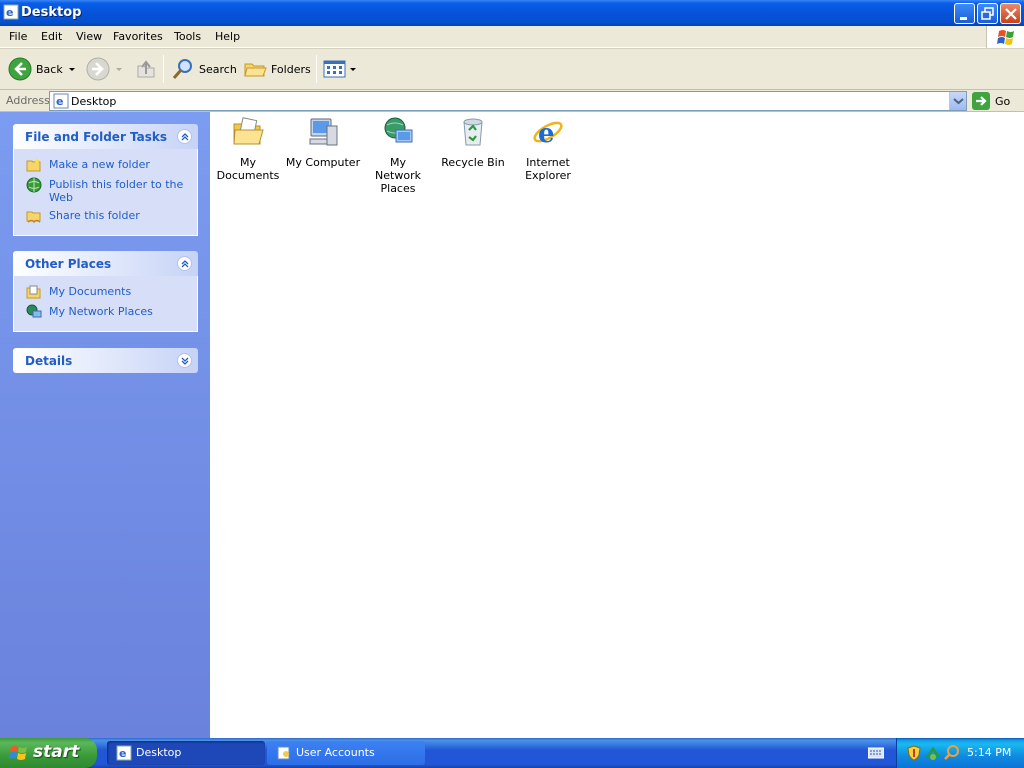 This screenshot has width=1024, height=768. What do you see at coordinates (473, 162) in the screenshot?
I see `desktop-item-label: Recycle Bin` at bounding box center [473, 162].